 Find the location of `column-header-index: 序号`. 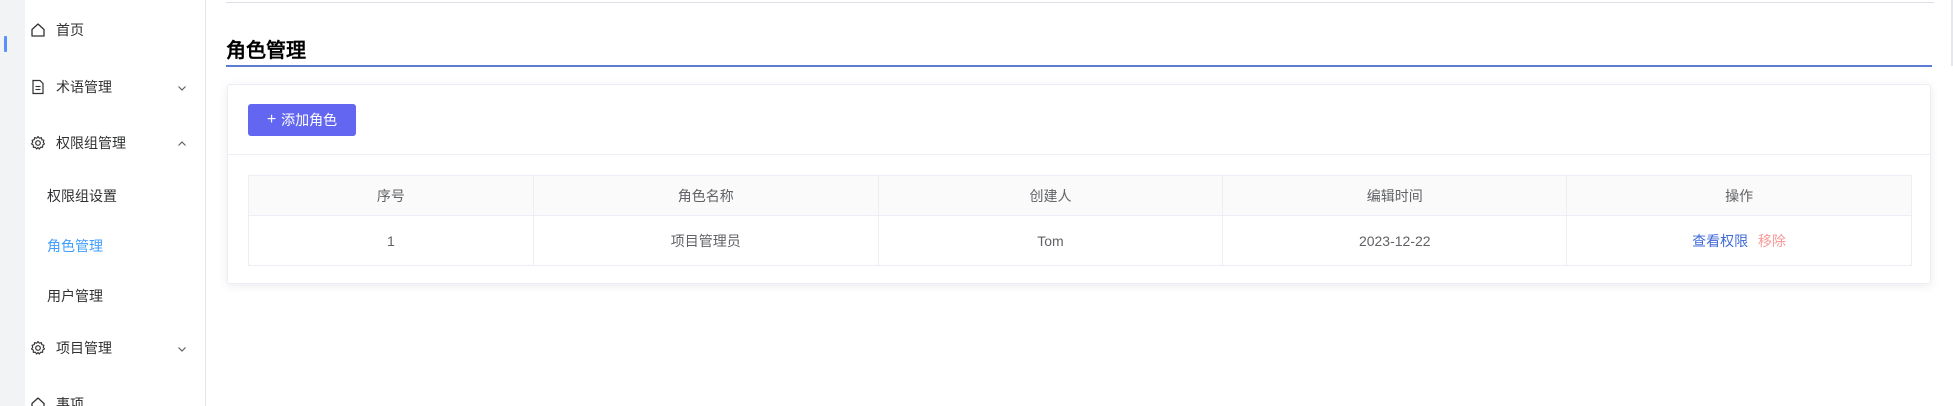

column-header-index: 序号 is located at coordinates (391, 195).